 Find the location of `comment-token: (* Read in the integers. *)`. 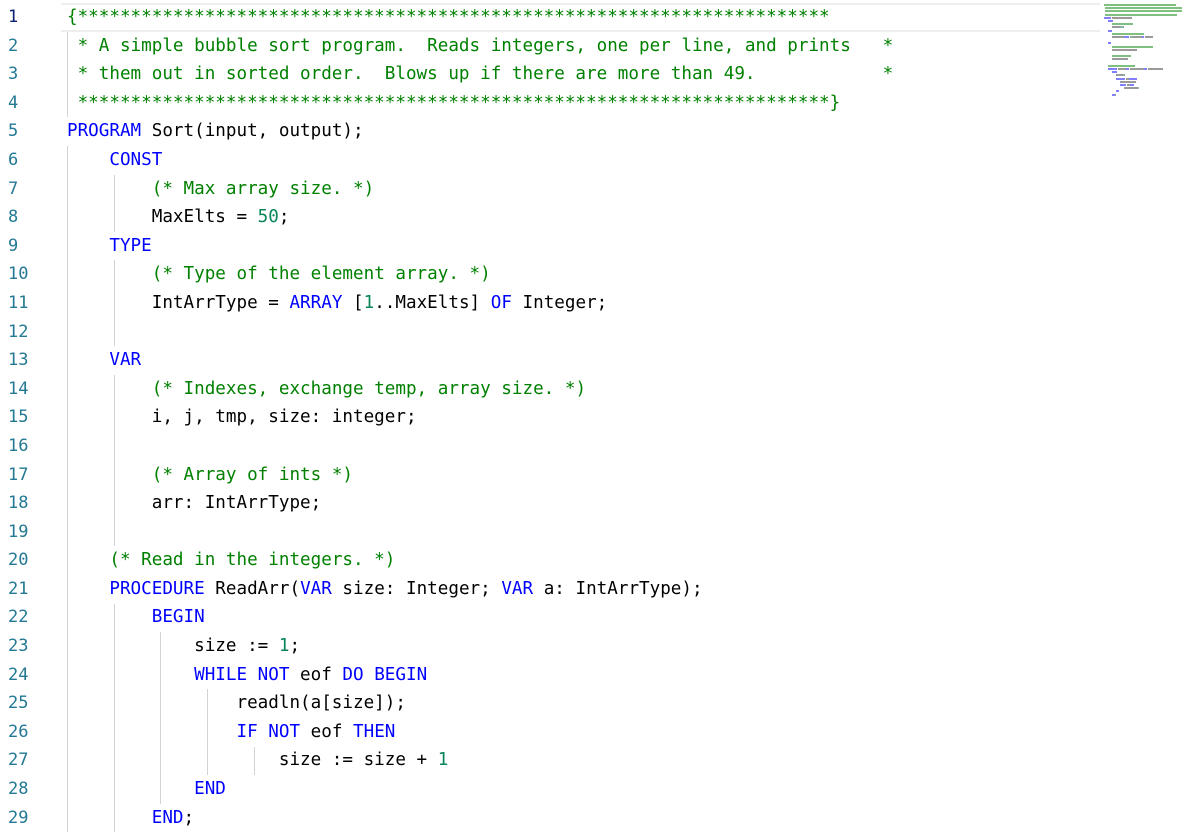

comment-token: (* Read in the integers. *) is located at coordinates (252, 560).